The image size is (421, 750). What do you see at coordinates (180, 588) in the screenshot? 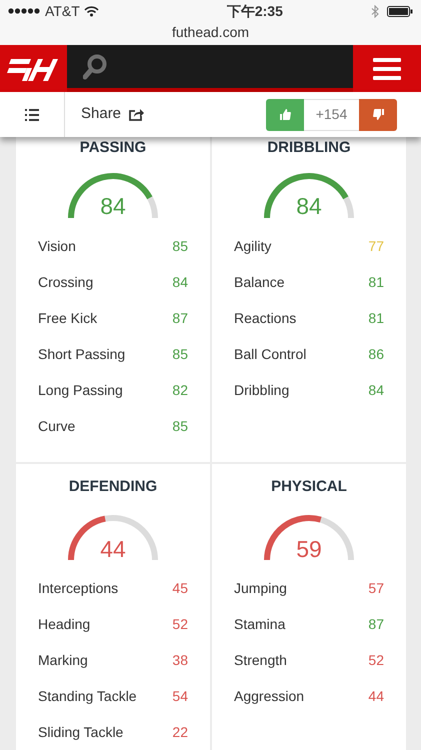
I see `stat-value: 45` at bounding box center [180, 588].